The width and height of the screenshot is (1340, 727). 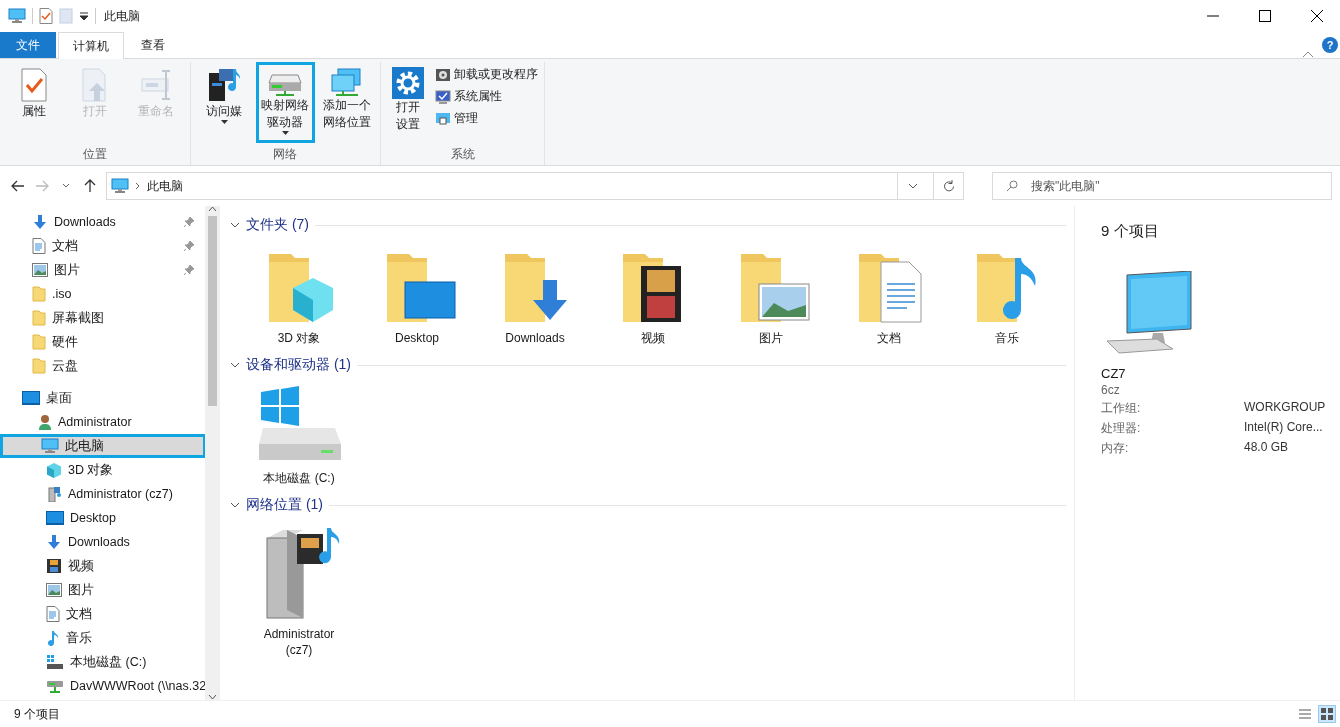 What do you see at coordinates (912, 186) in the screenshot?
I see `chevron-down-icon` at bounding box center [912, 186].